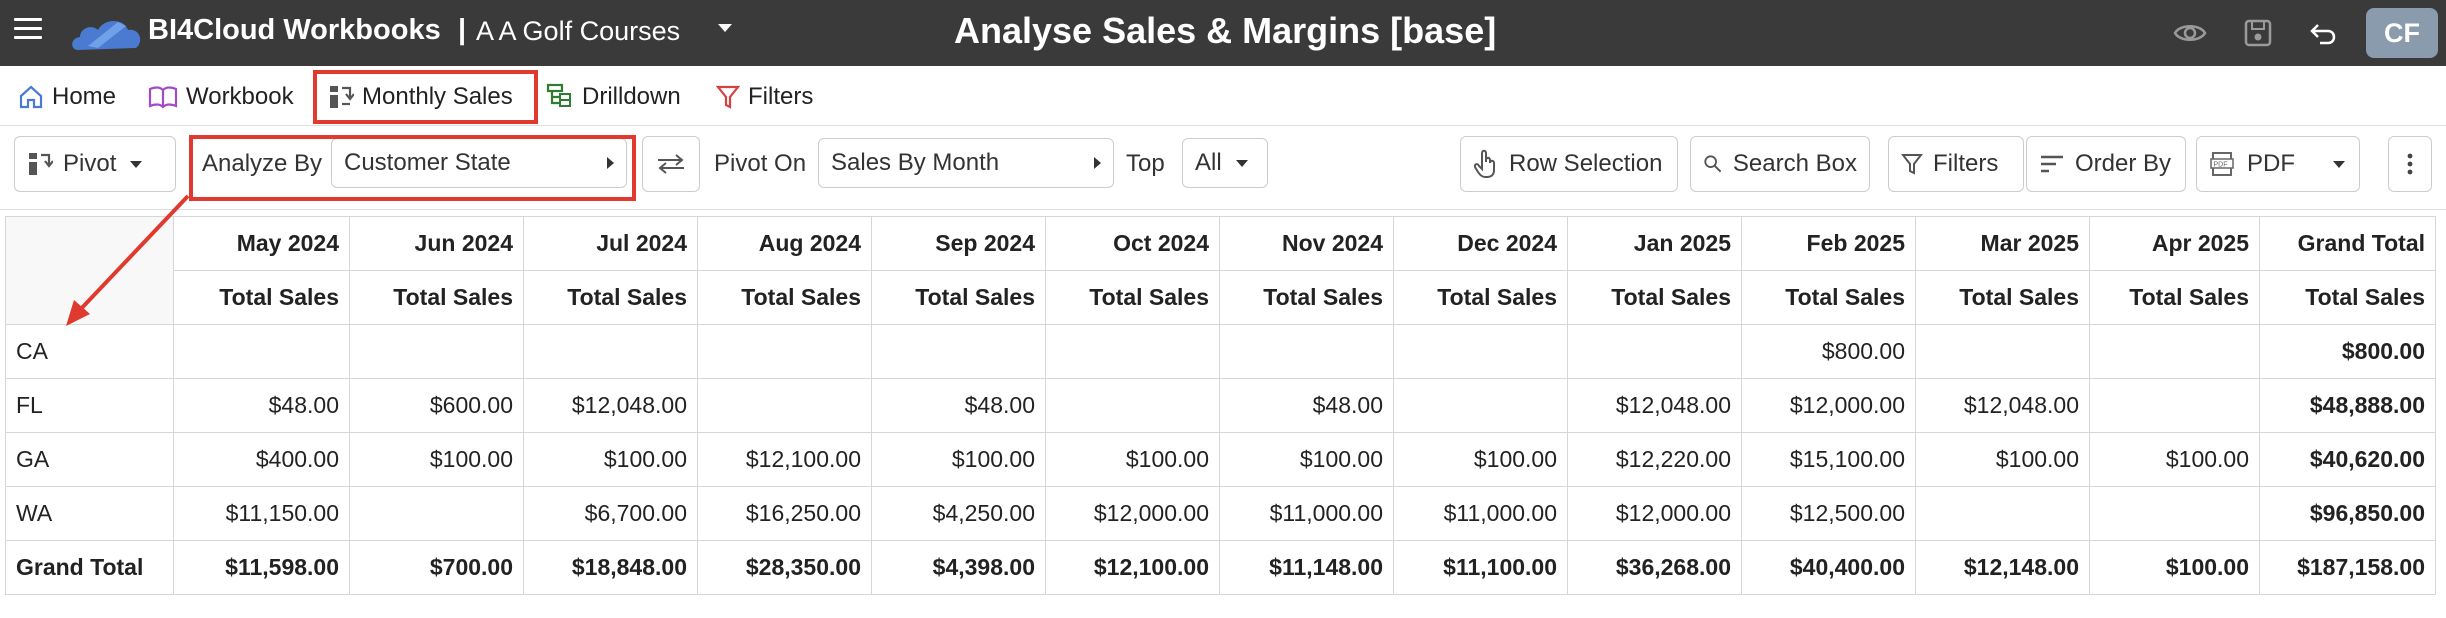  I want to click on save-icon, so click(2258, 33).